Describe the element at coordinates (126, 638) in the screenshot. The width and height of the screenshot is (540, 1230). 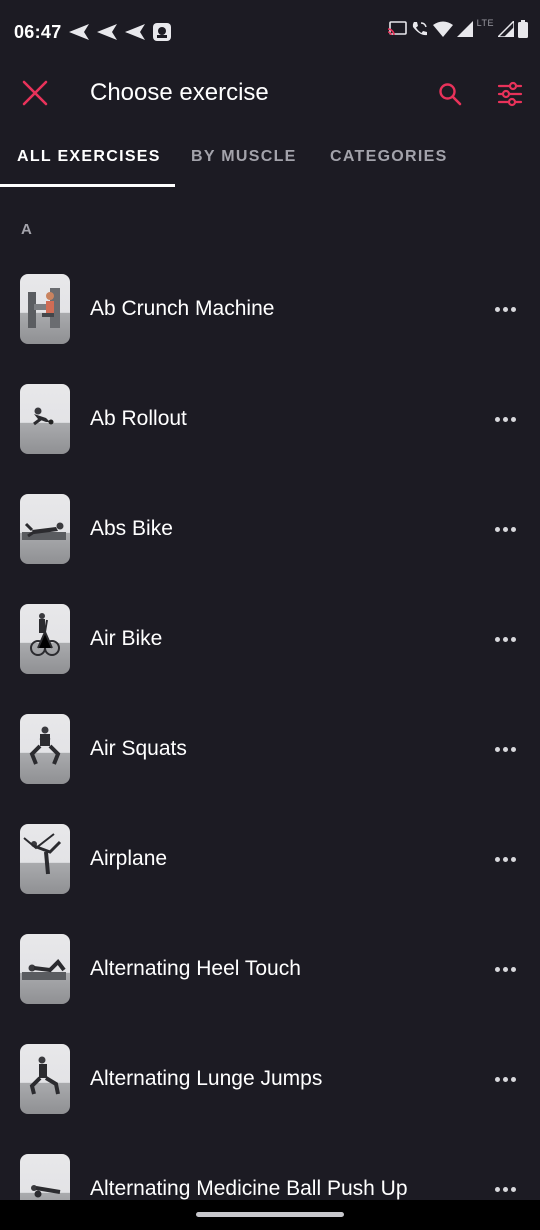
I see `exercise-name: Air Bike` at that location.